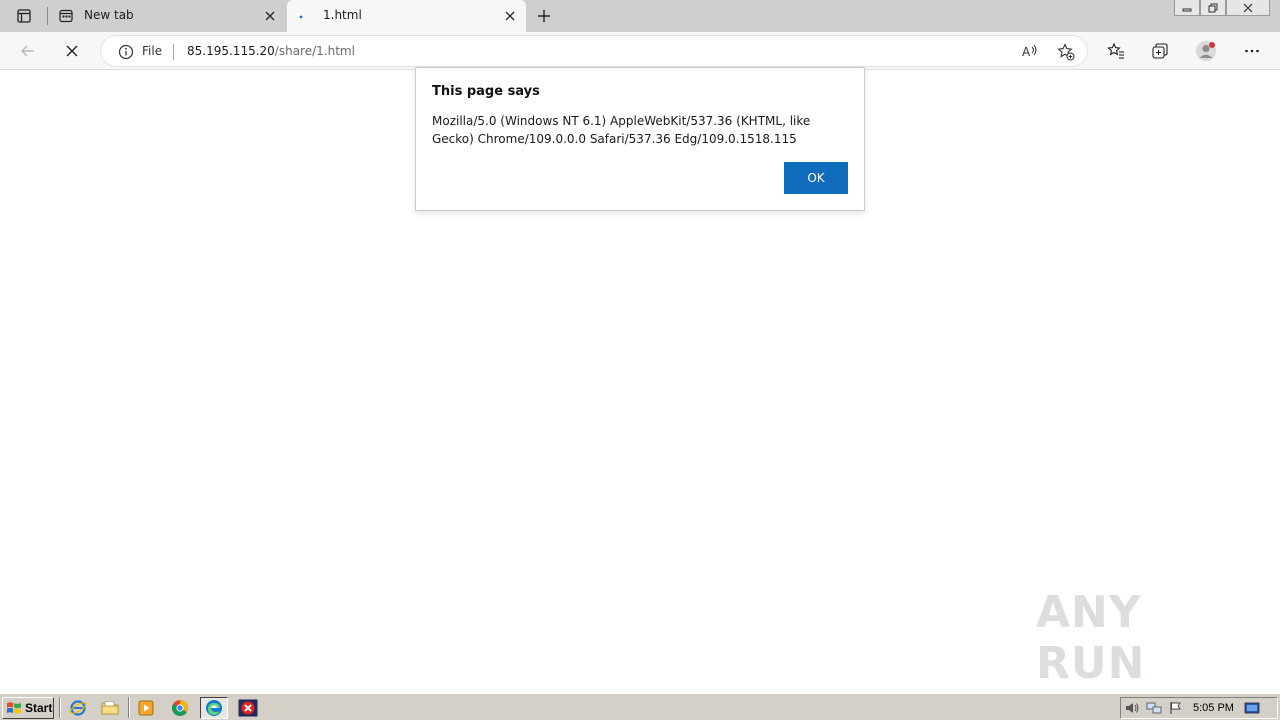  I want to click on window-controls, so click(1222, 8).